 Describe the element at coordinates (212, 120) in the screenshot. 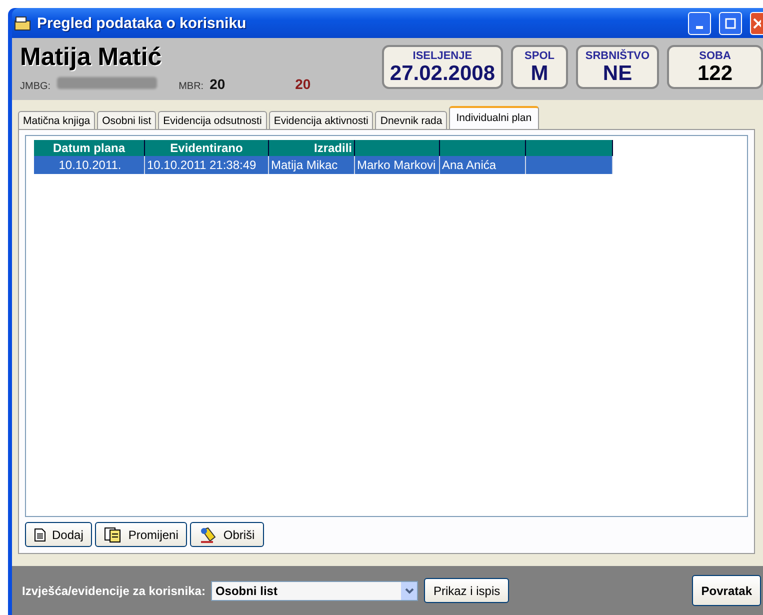

I see `tab: Evidencija odsutnosti` at that location.